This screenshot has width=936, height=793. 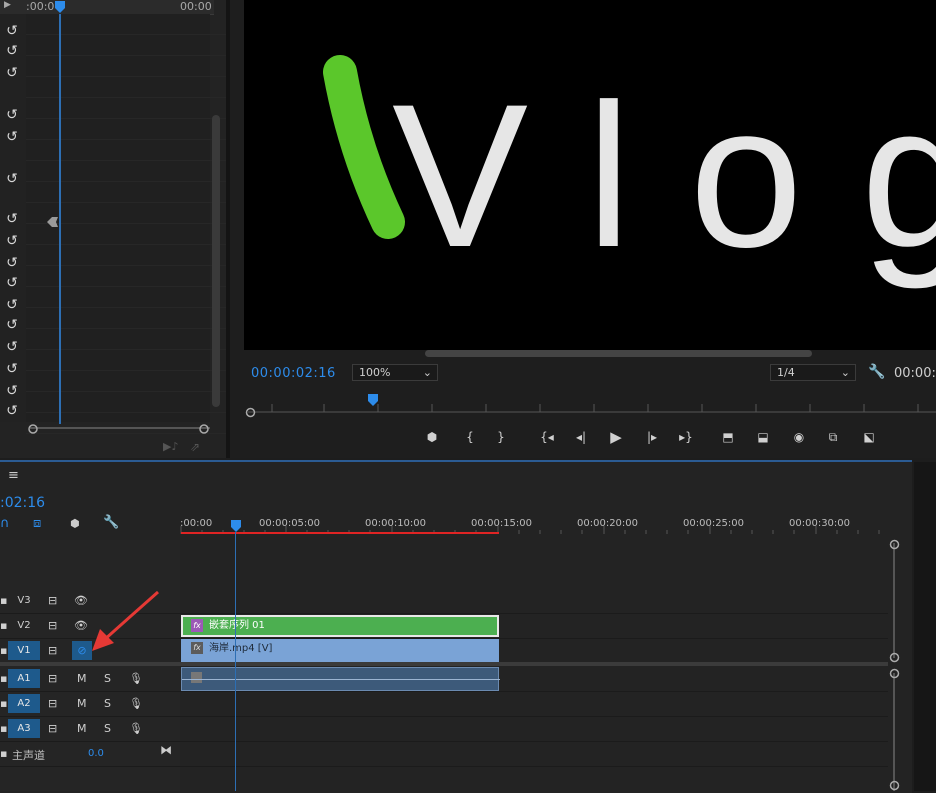 I want to click on wrench-icon: 🔧, so click(x=876, y=372).